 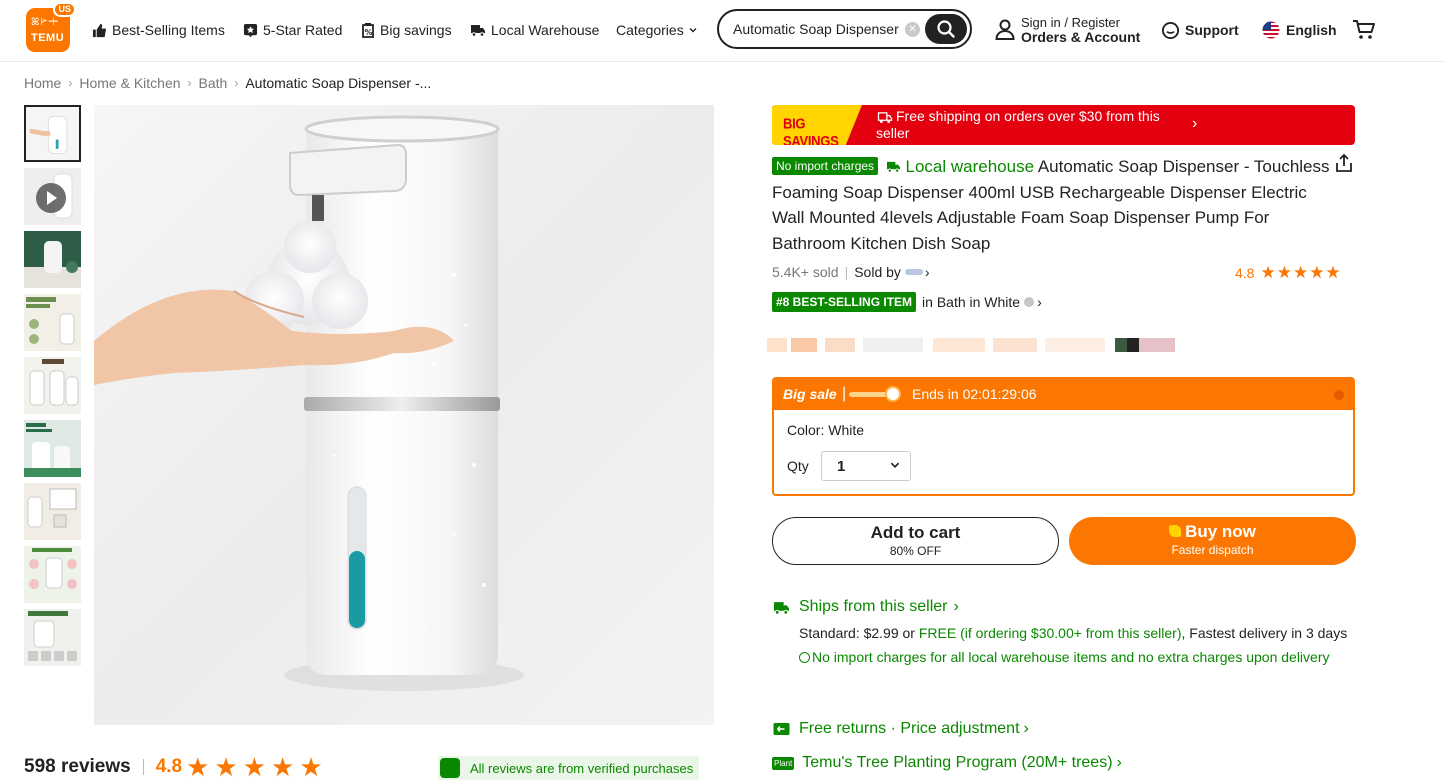 I want to click on nav-five-star: 5-Star Rated, so click(x=292, y=30).